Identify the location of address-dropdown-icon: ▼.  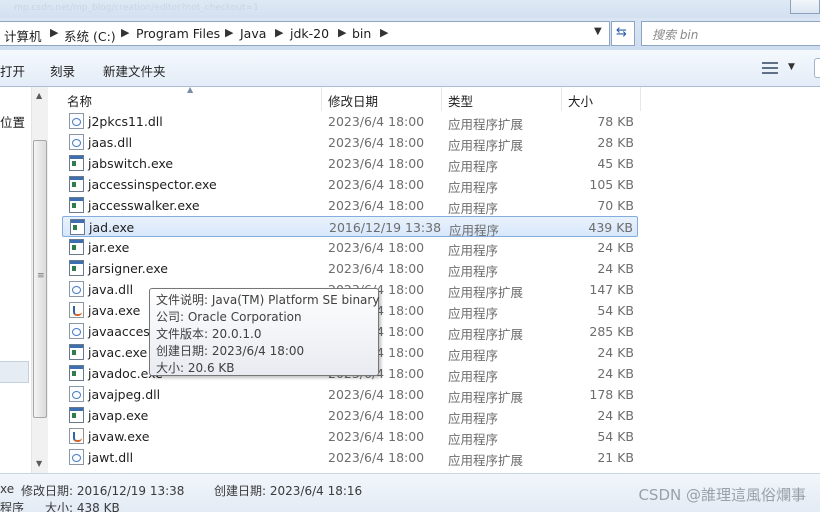
(598, 31).